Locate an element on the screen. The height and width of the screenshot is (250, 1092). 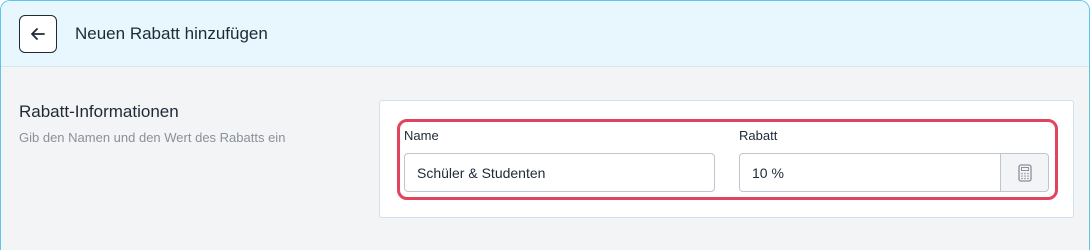
name-input is located at coordinates (559, 172).